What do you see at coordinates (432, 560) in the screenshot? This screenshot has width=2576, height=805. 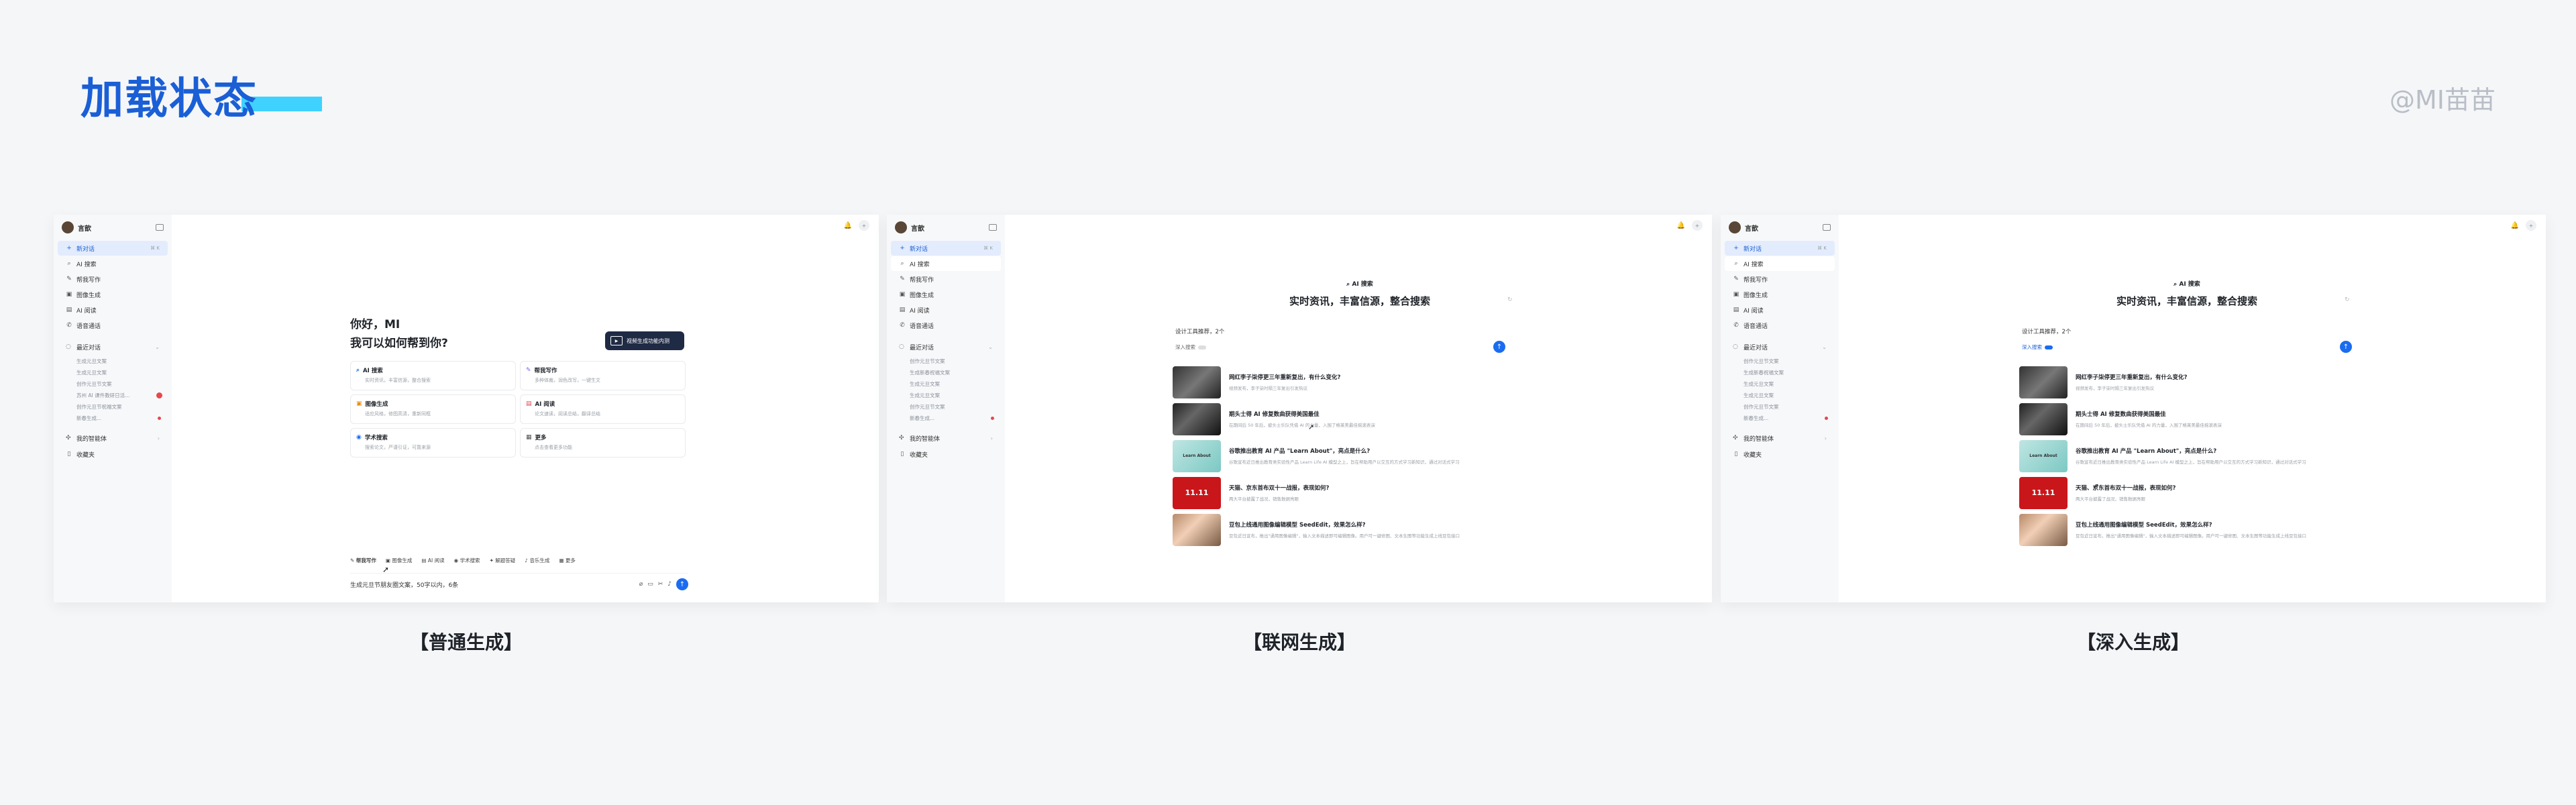 I see `toolbar-item: ▤ AI 阅读` at bounding box center [432, 560].